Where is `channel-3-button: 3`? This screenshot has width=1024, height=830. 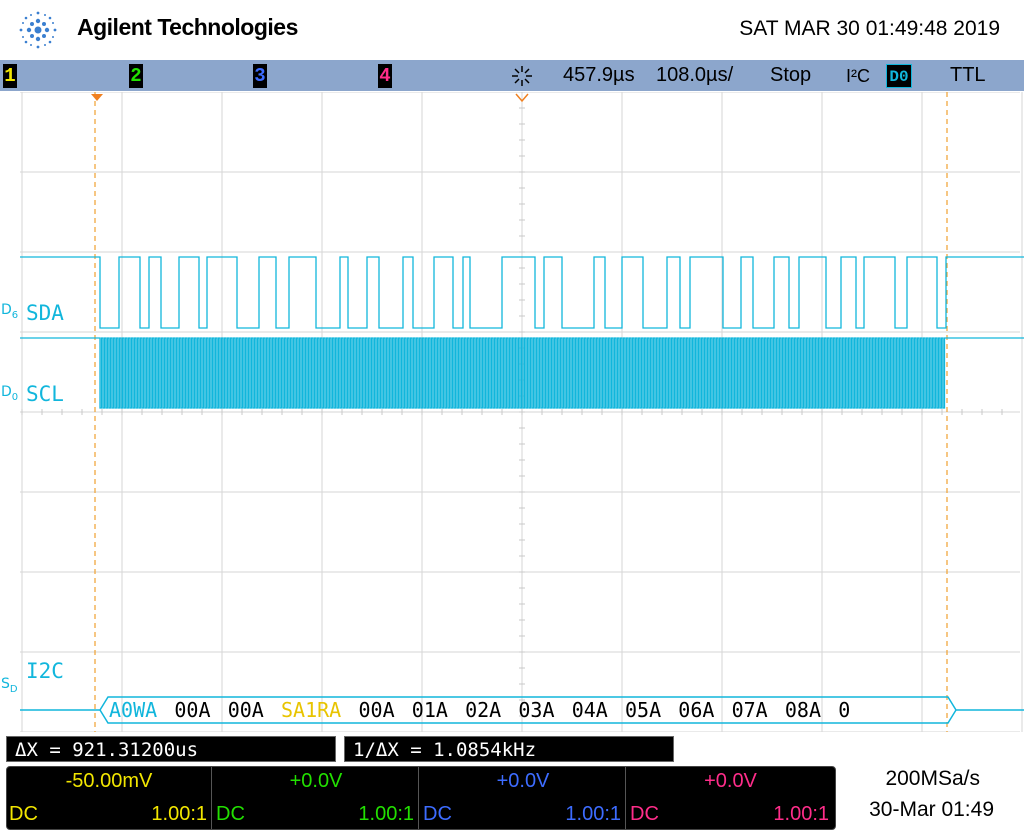
channel-3-button: 3 is located at coordinates (260, 76).